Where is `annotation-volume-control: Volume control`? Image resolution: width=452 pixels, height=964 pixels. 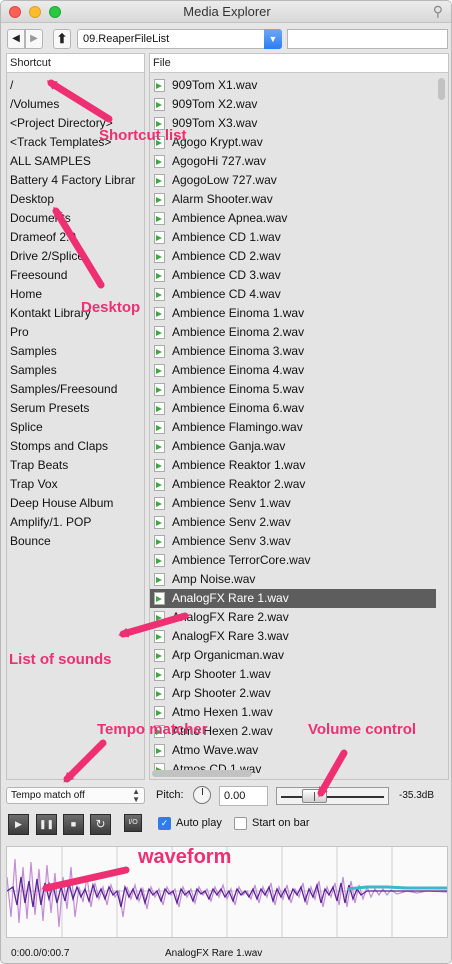 annotation-volume-control: Volume control is located at coordinates (362, 729).